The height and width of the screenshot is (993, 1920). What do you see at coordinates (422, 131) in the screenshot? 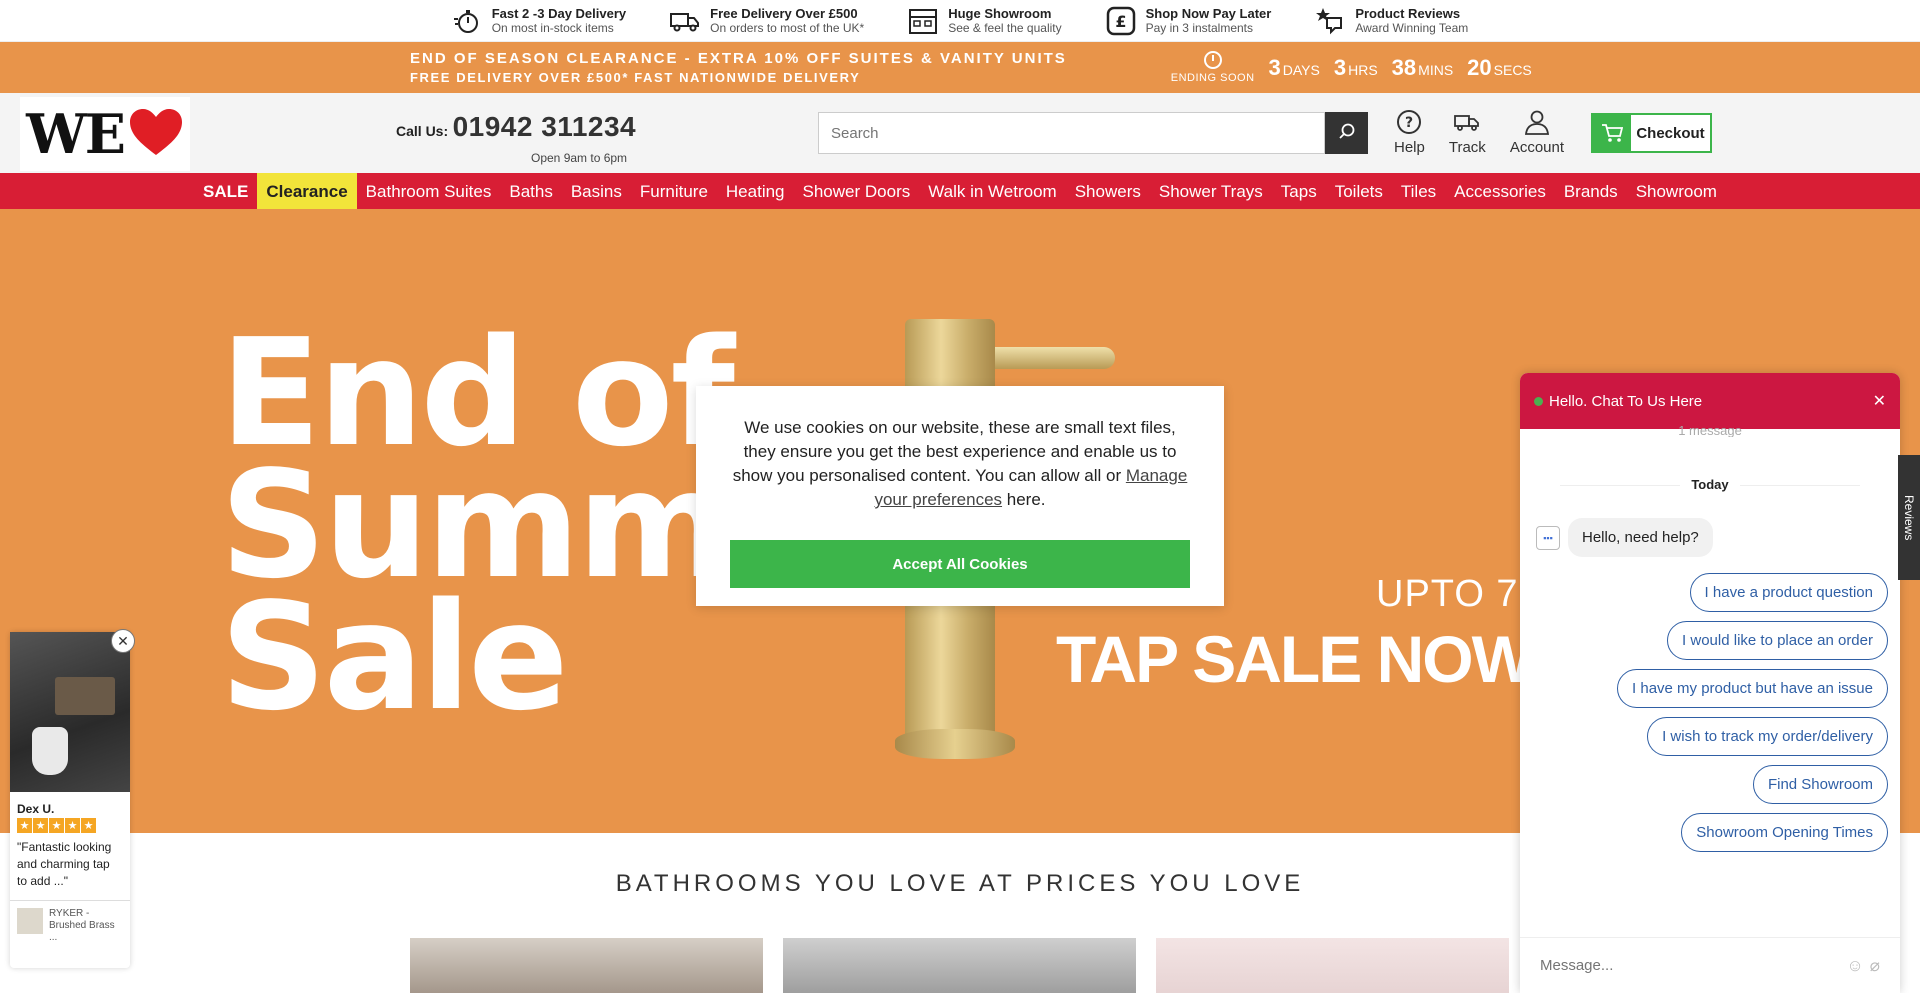
I see `call-label: Call Us:` at bounding box center [422, 131].